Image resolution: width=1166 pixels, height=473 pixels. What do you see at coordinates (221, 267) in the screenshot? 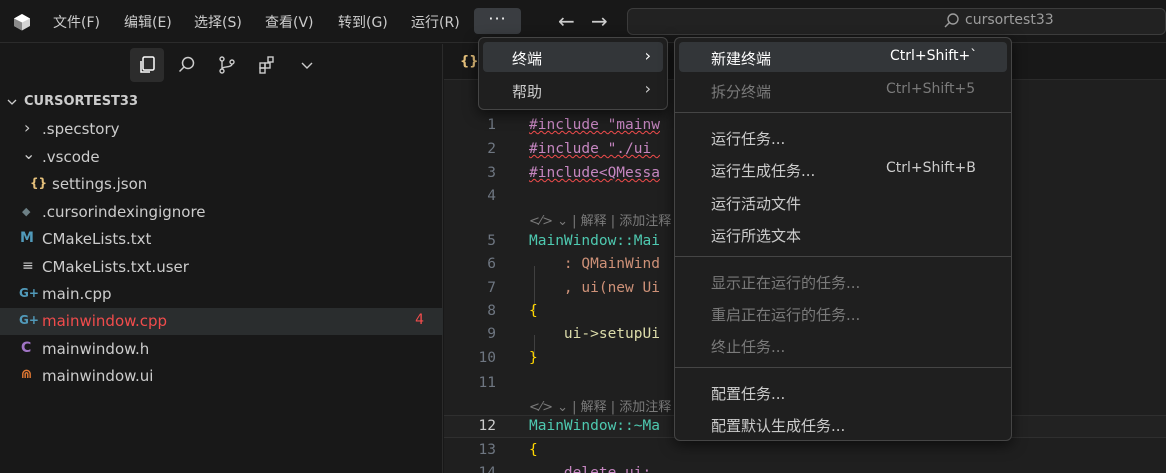
I see `tree-file-cmakelists-user: ≡ CMakeLists.txt.user` at bounding box center [221, 267].